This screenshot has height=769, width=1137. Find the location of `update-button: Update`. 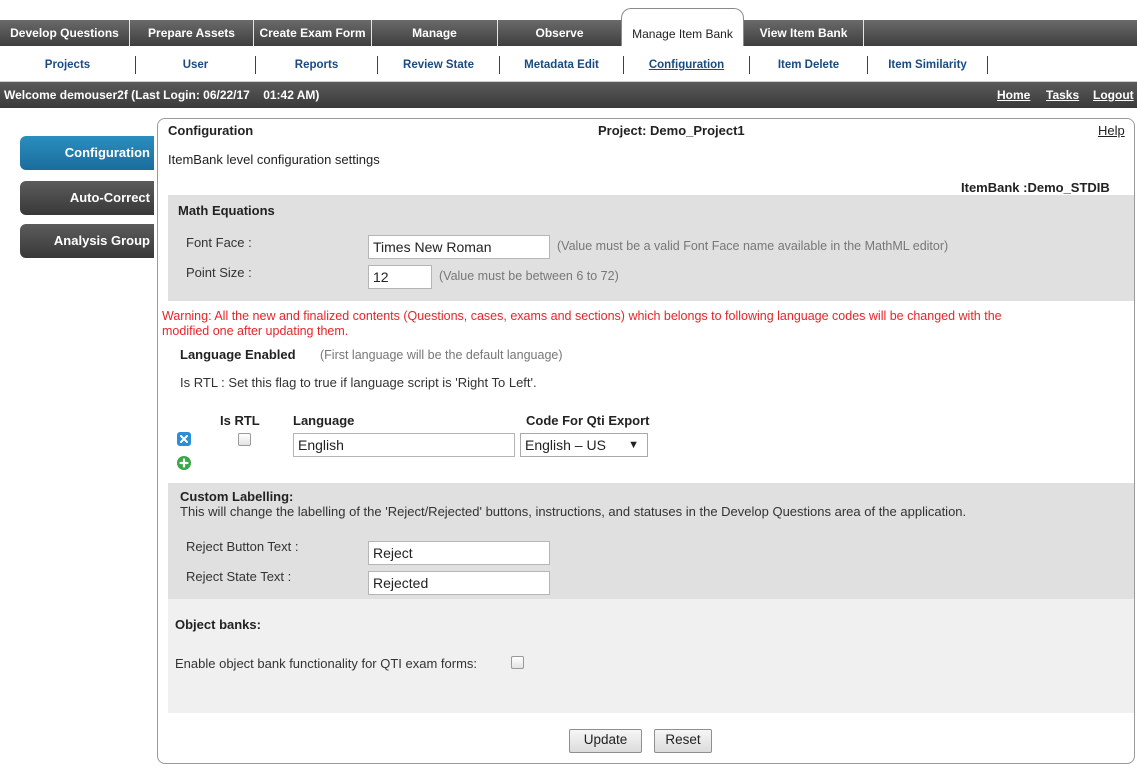

update-button: Update is located at coordinates (605, 741).